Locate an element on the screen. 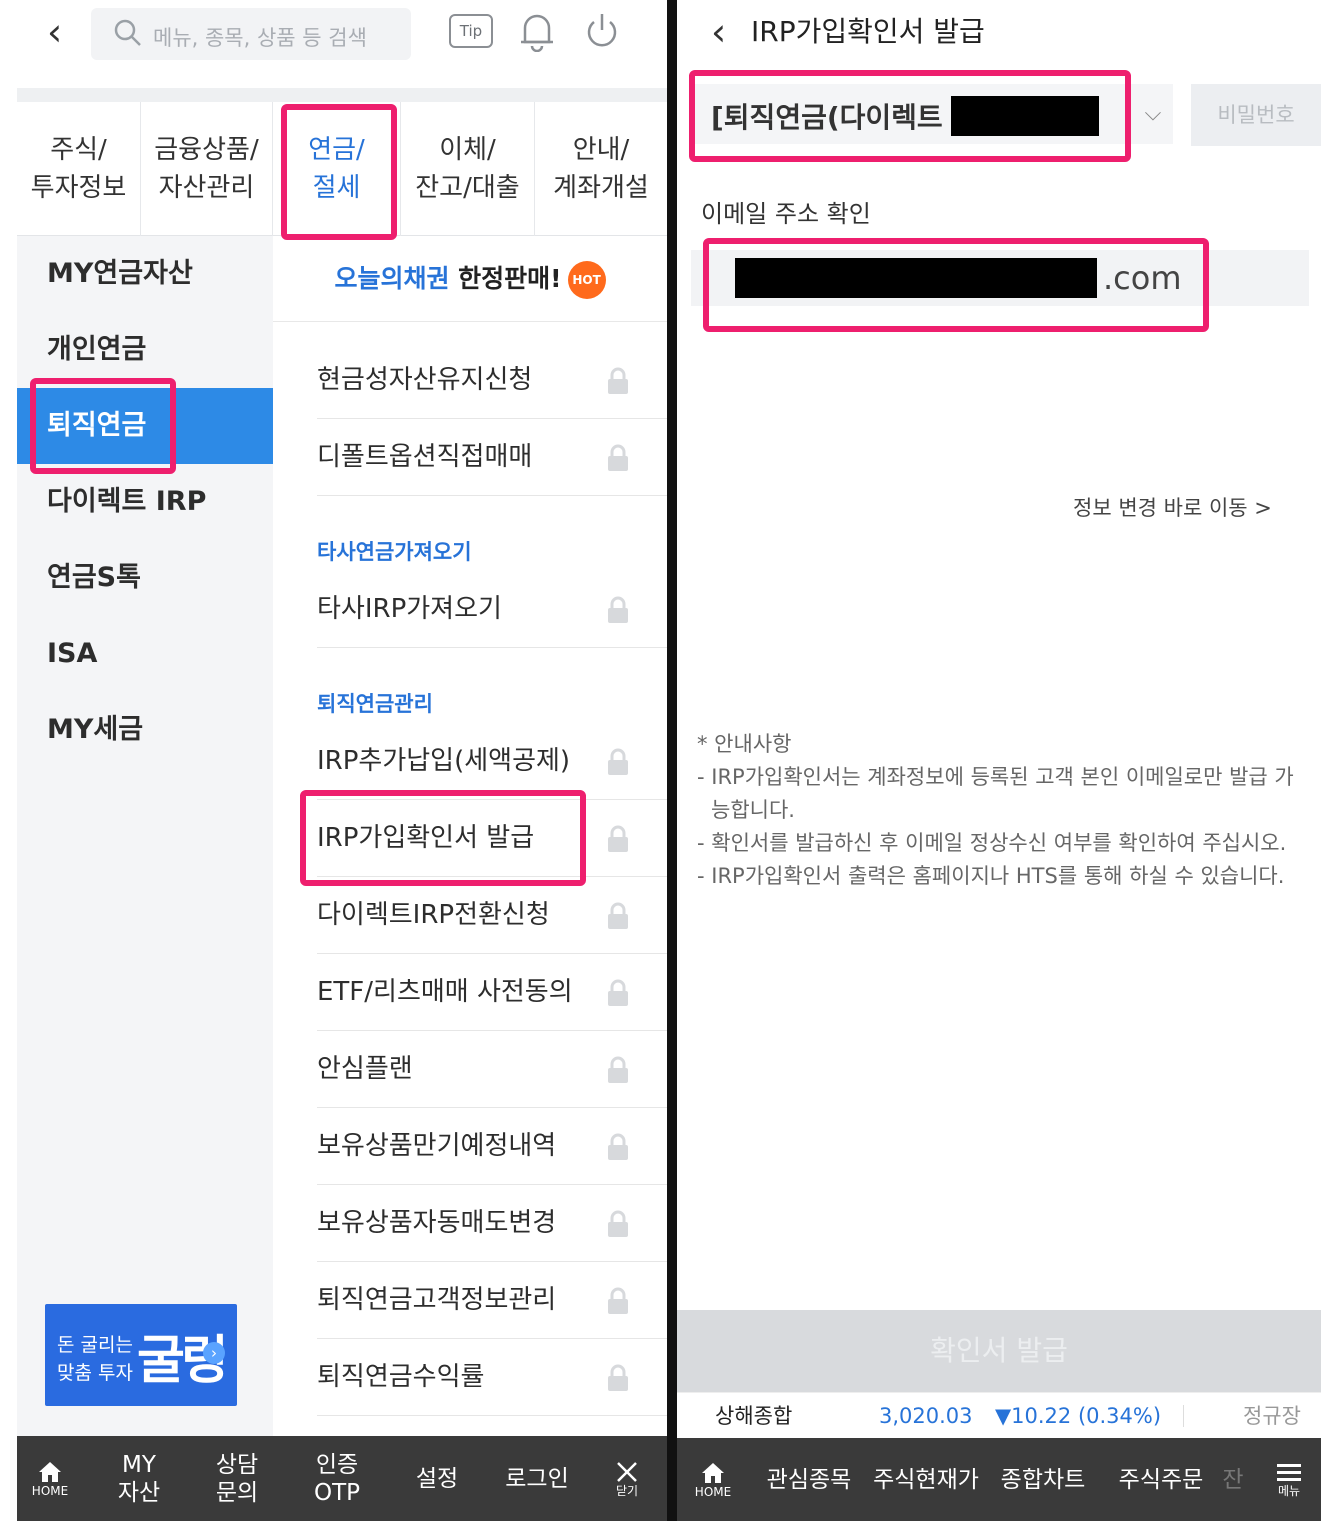 The image size is (1327, 1521). menu-item-irp-certificate: IRP가입확인서 발급 is located at coordinates (492, 838).